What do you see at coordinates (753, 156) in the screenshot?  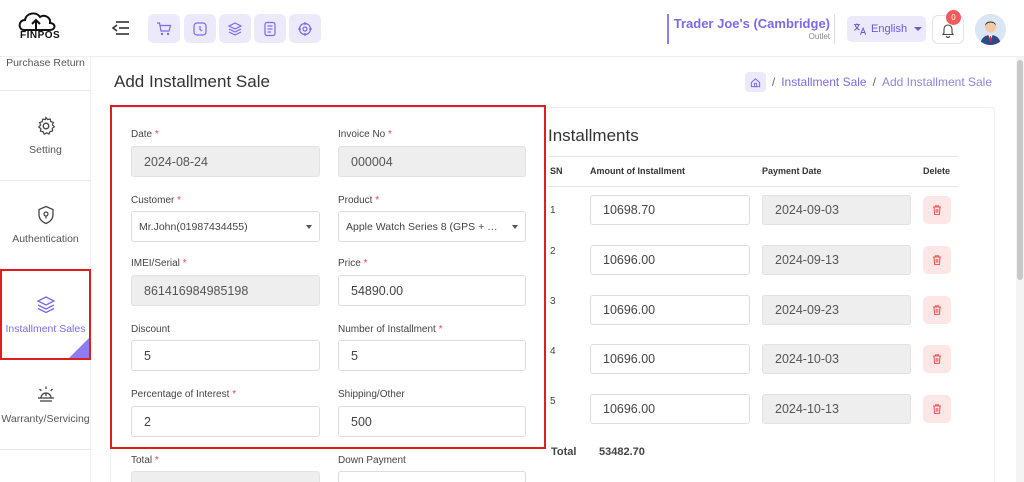 I see `divider` at bounding box center [753, 156].